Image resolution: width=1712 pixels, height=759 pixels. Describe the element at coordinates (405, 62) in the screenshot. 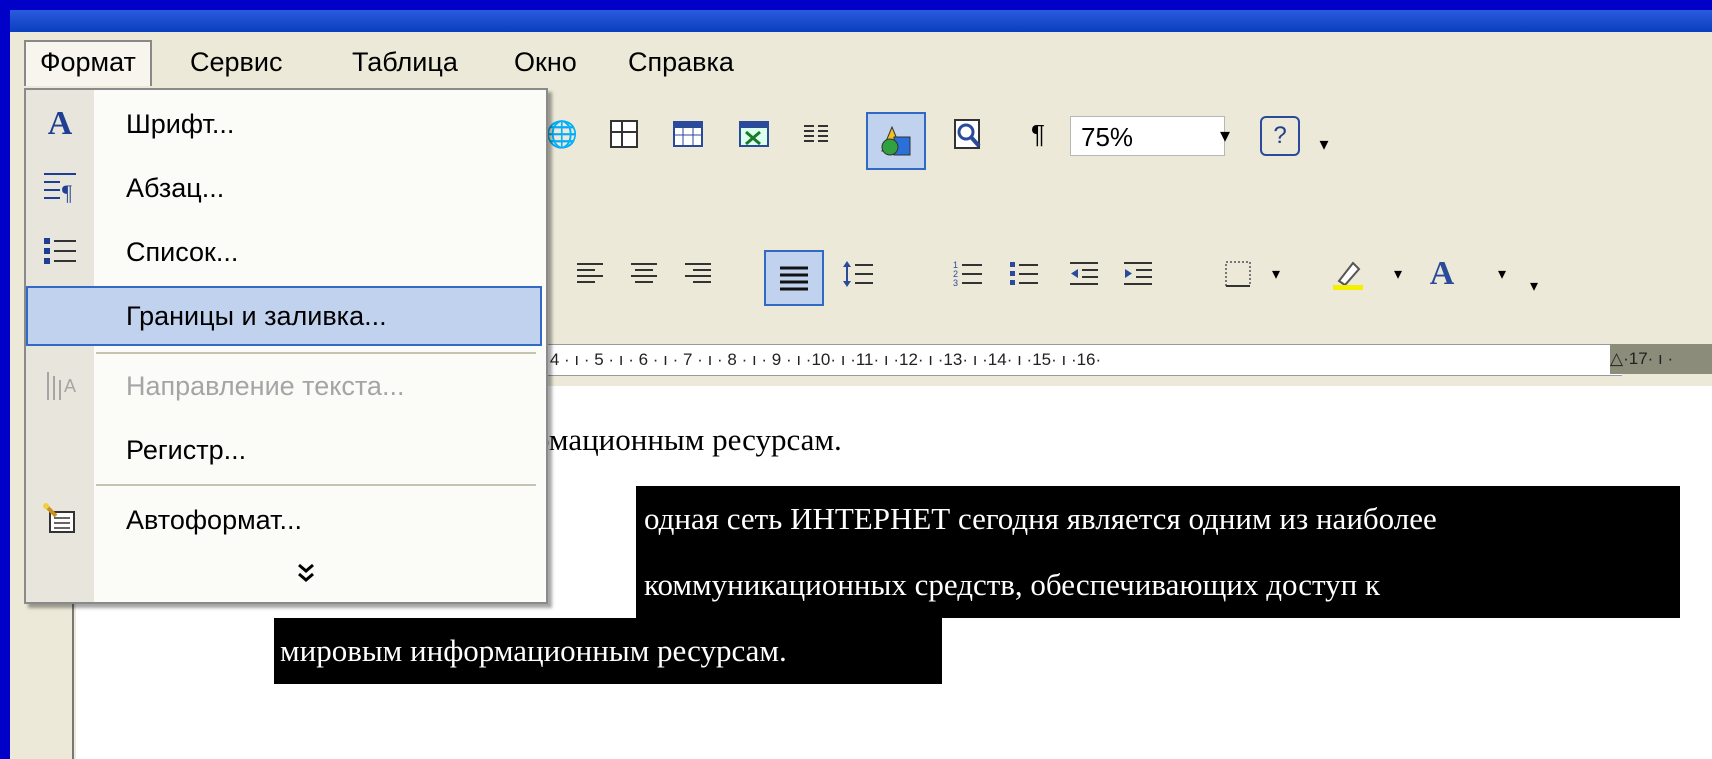

I see `menu-table: Таблица` at that location.